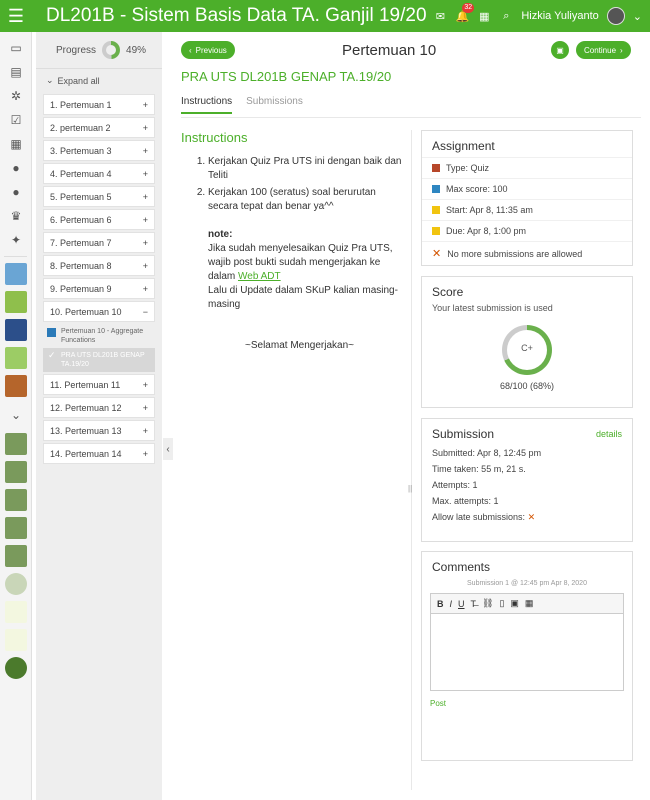 This screenshot has height=800, width=650. Describe the element at coordinates (615, 16) in the screenshot. I see `avatar` at that location.